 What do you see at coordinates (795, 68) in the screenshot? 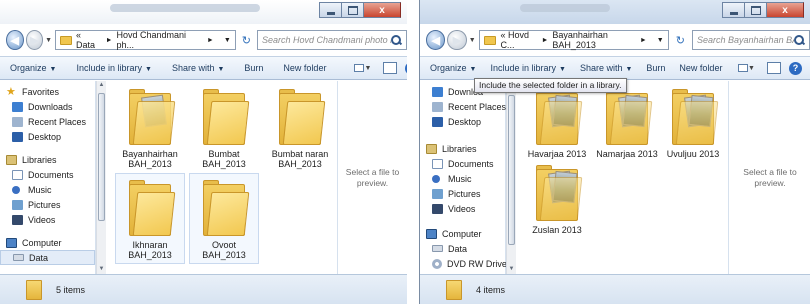
I see `help-icon: ?` at bounding box center [795, 68].